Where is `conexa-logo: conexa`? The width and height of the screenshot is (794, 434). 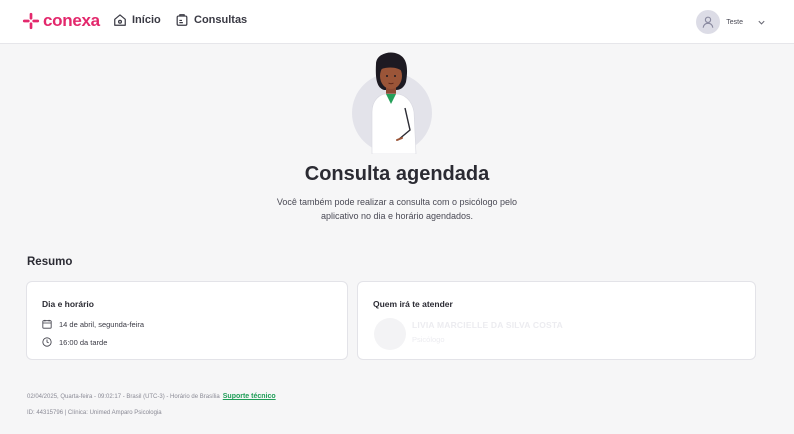 conexa-logo: conexa is located at coordinates (61, 21).